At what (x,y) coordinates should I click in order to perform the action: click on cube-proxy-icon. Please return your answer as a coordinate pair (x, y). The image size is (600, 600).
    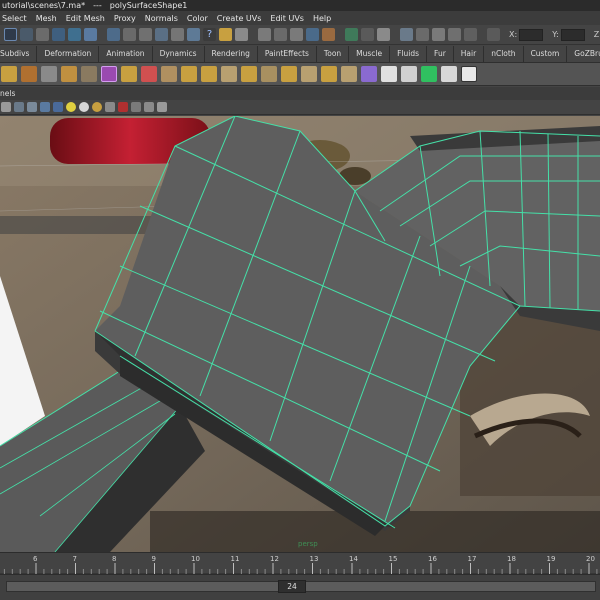
    Looking at the image, I should click on (109, 74).